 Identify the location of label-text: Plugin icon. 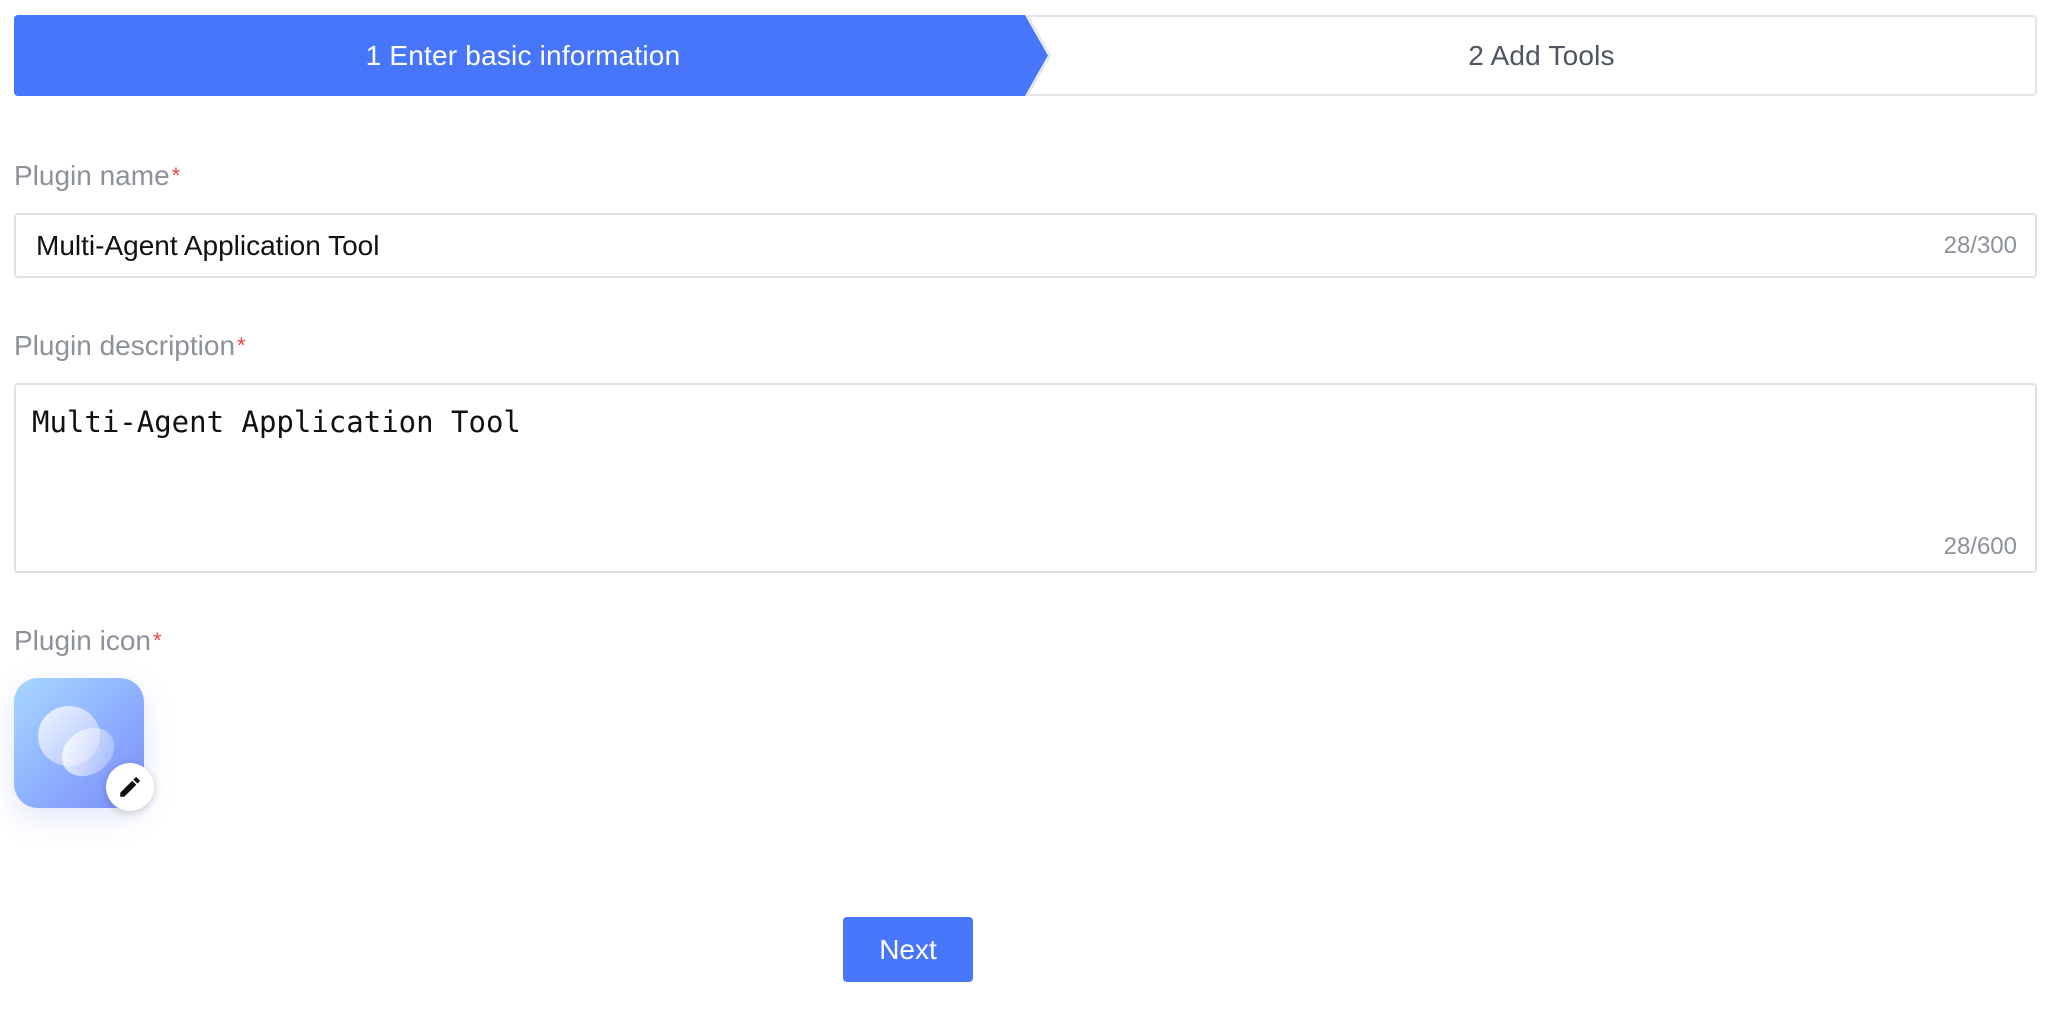
(82, 640).